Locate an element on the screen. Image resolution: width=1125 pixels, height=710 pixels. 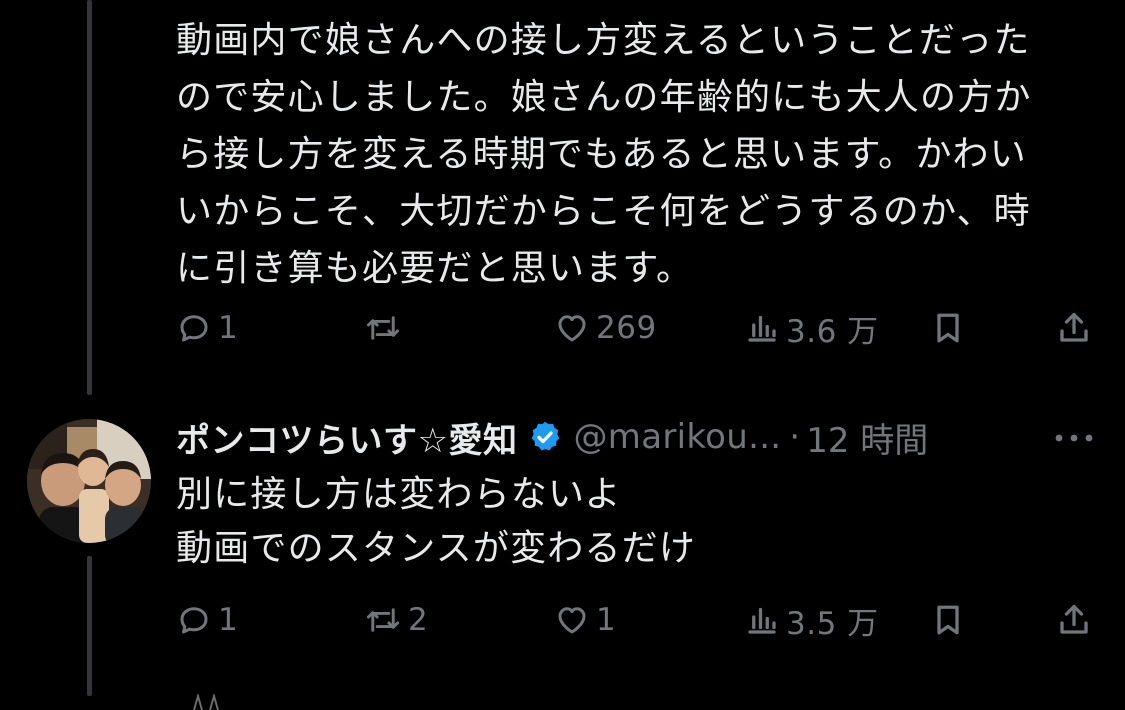
retweet-button: 2 is located at coordinates (396, 620).